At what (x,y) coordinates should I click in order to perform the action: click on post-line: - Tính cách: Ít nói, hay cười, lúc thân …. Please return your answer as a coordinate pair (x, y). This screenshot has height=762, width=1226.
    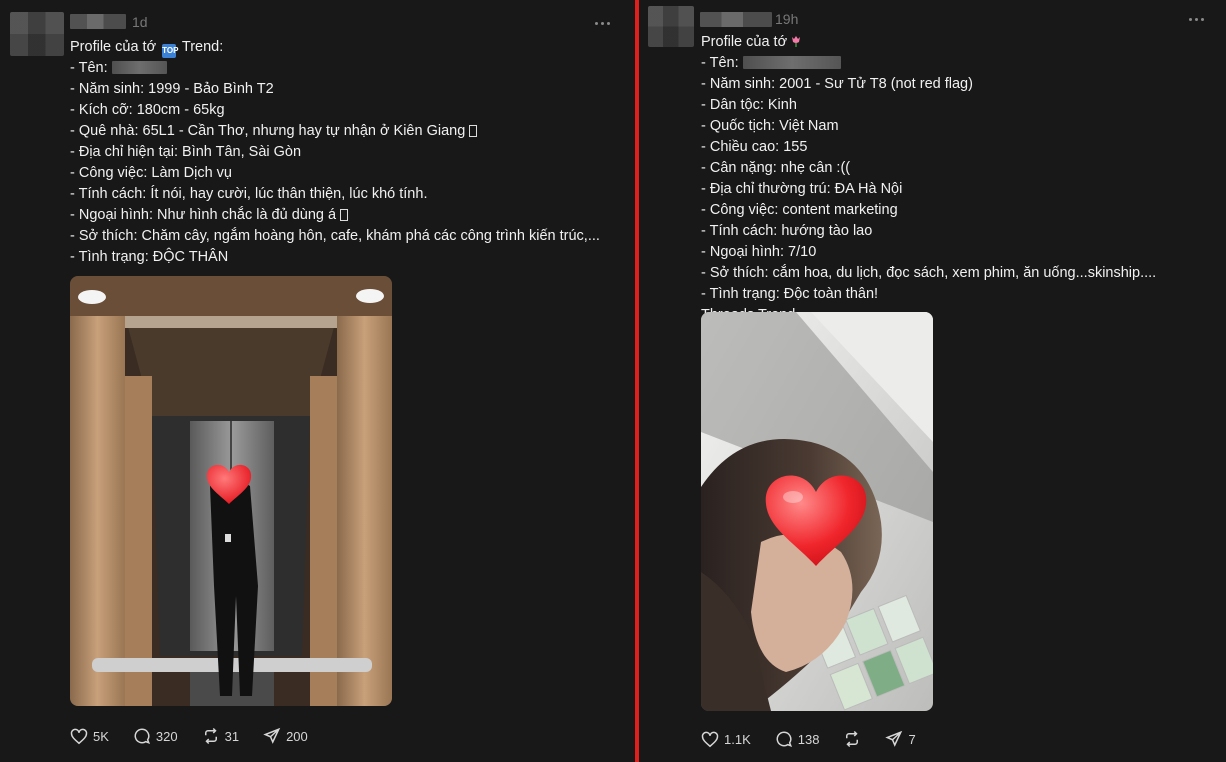
    Looking at the image, I should click on (249, 194).